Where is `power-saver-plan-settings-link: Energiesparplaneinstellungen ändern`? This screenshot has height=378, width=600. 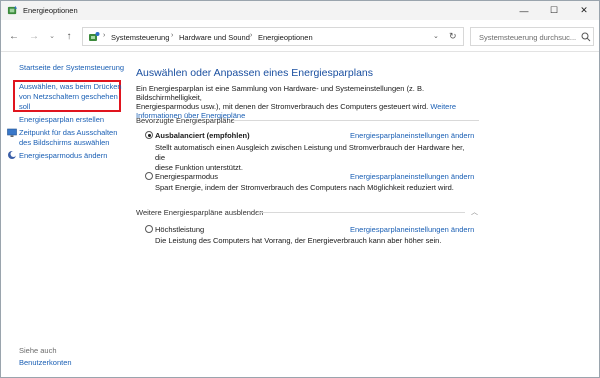
power-saver-plan-settings-link: Energiesparplaneinstellungen ändern is located at coordinates (412, 176).